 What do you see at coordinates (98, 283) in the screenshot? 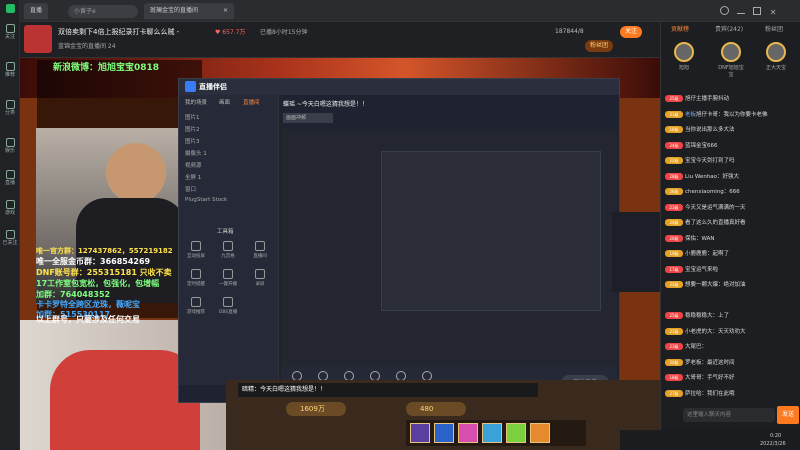
I see `overlay-line-studio: 17工作室包宽松，包强化，包增幅` at bounding box center [98, 283].